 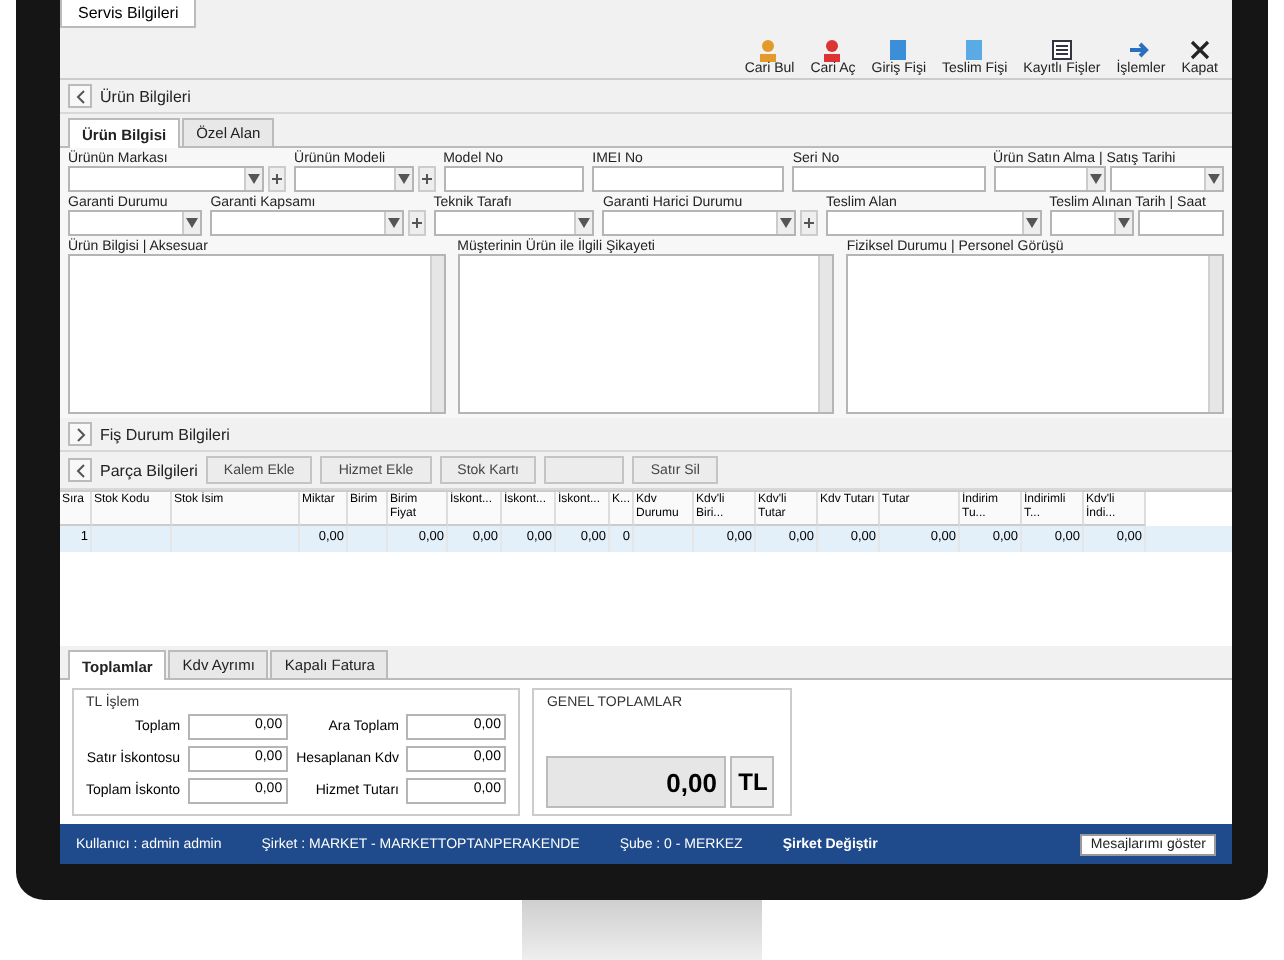 What do you see at coordinates (1061, 50) in the screenshot?
I see `list-icon` at bounding box center [1061, 50].